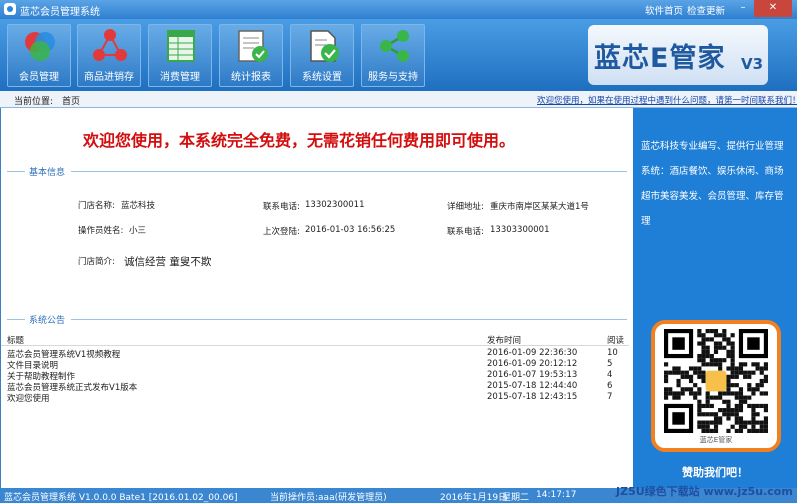 The height and width of the screenshot is (503, 797). Describe the element at coordinates (615, 340) in the screenshot. I see `column-reads: 阅读` at that location.